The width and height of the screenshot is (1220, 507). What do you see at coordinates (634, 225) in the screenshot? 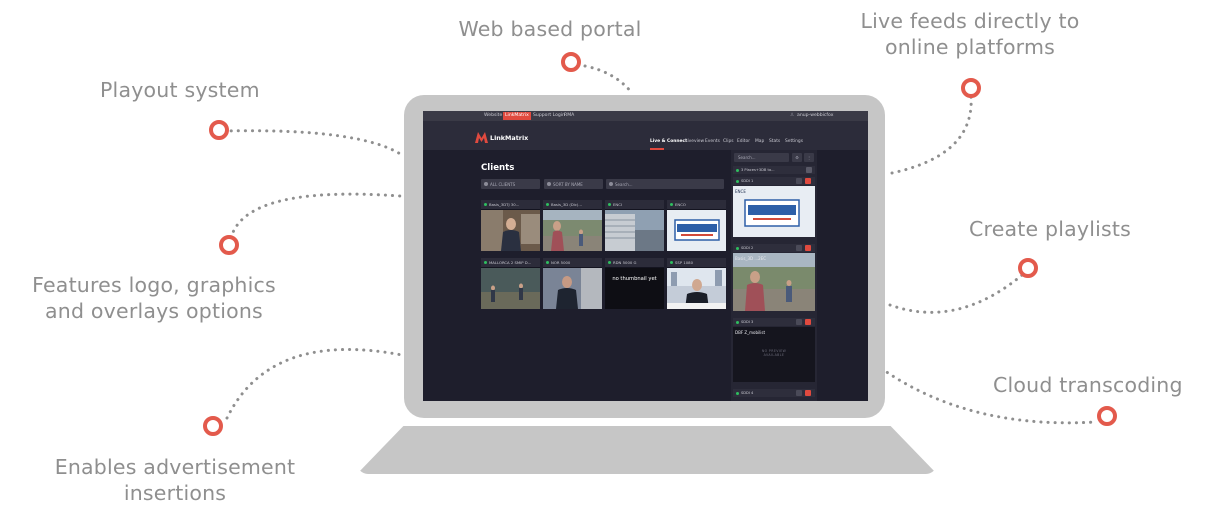
I see `client-card: ENCI` at bounding box center [634, 225].